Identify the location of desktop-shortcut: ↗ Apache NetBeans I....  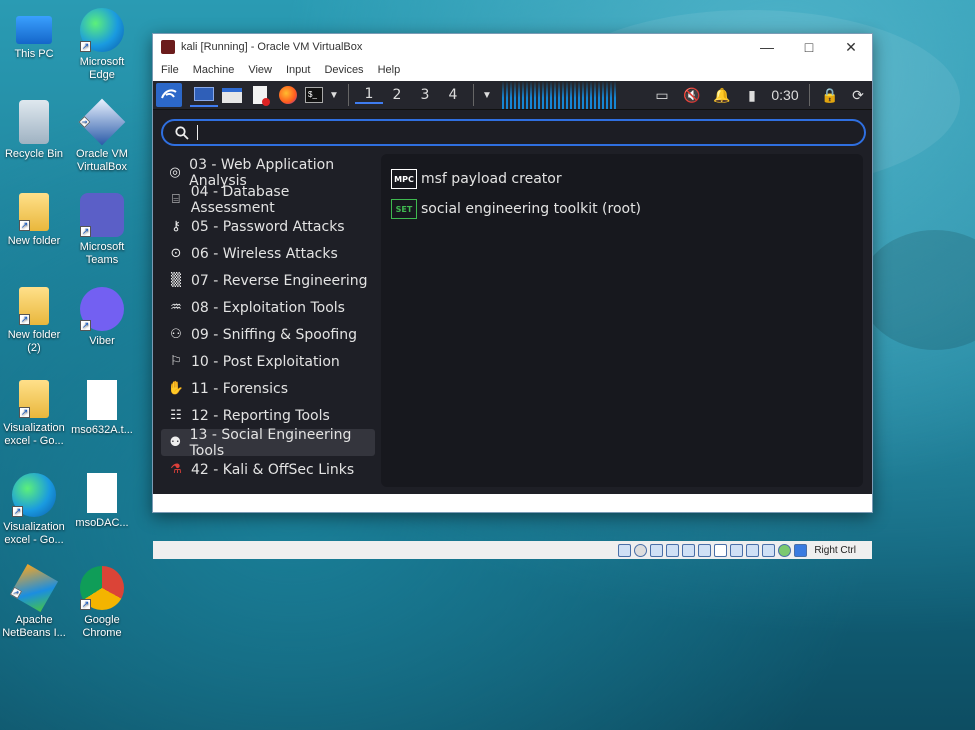
(34, 601).